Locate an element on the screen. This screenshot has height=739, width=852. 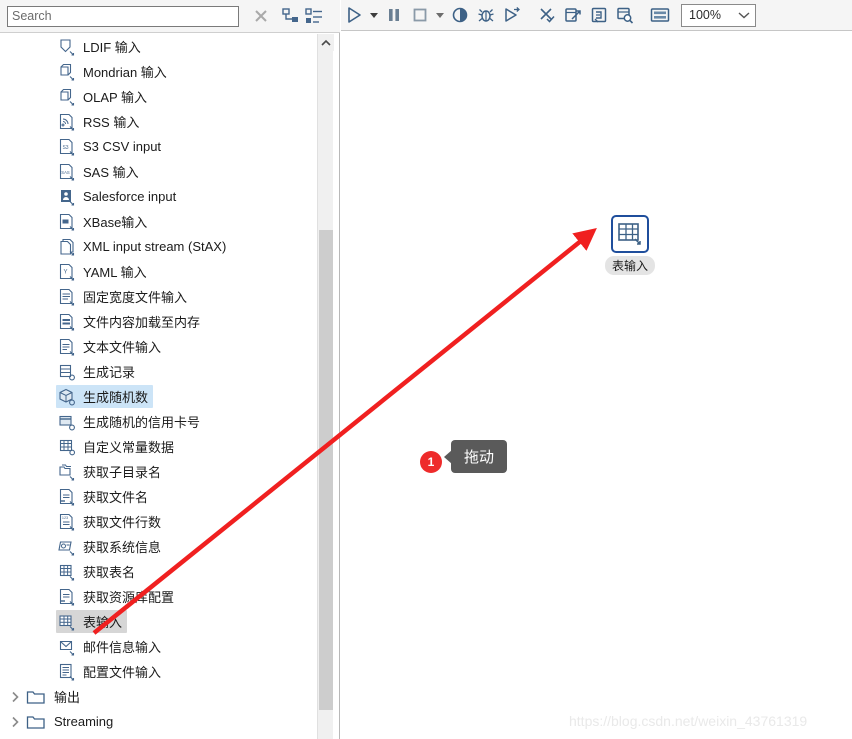
tree-item-label: 获取资源库配置 is located at coordinates (129, 597).